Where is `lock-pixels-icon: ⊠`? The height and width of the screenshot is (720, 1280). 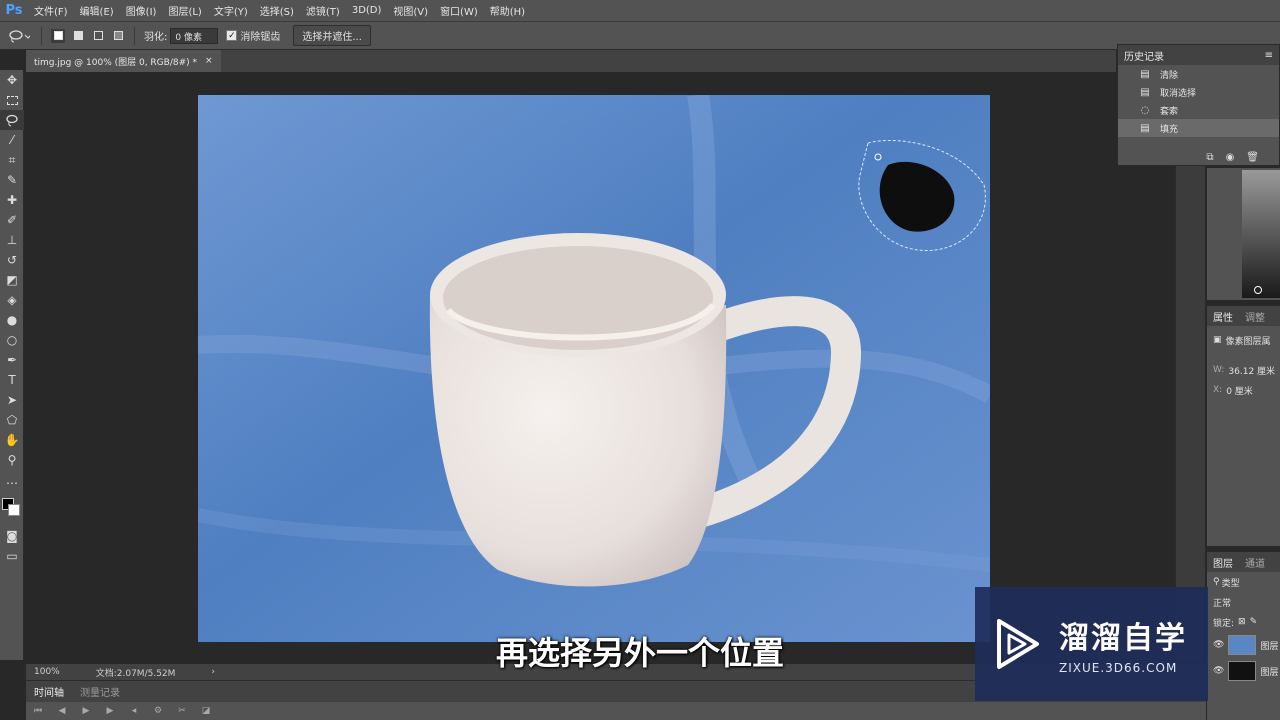 lock-pixels-icon: ⊠ is located at coordinates (1242, 622).